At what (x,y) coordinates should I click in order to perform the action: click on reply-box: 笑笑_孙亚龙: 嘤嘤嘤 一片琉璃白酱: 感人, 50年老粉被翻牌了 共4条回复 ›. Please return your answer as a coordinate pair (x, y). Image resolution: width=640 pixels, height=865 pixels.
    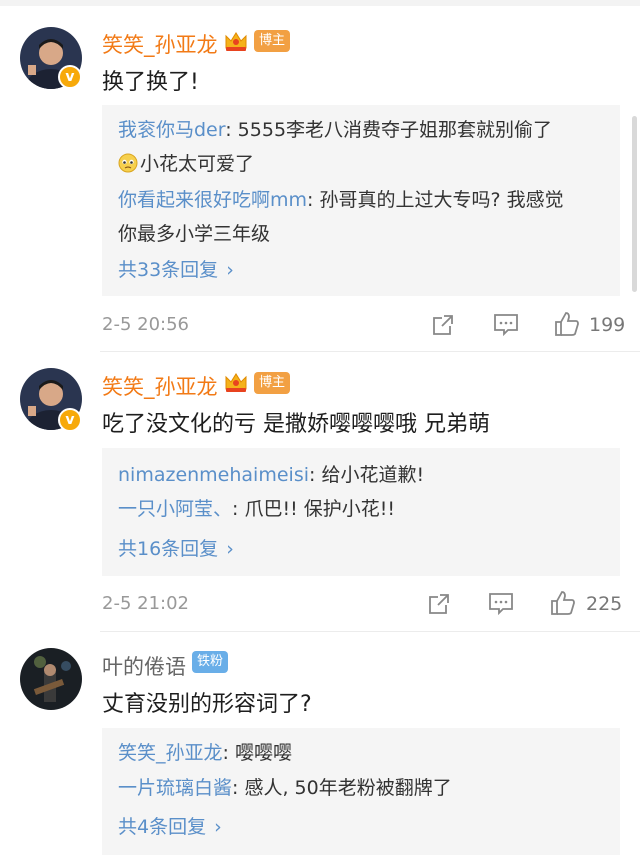
    Looking at the image, I should click on (361, 791).